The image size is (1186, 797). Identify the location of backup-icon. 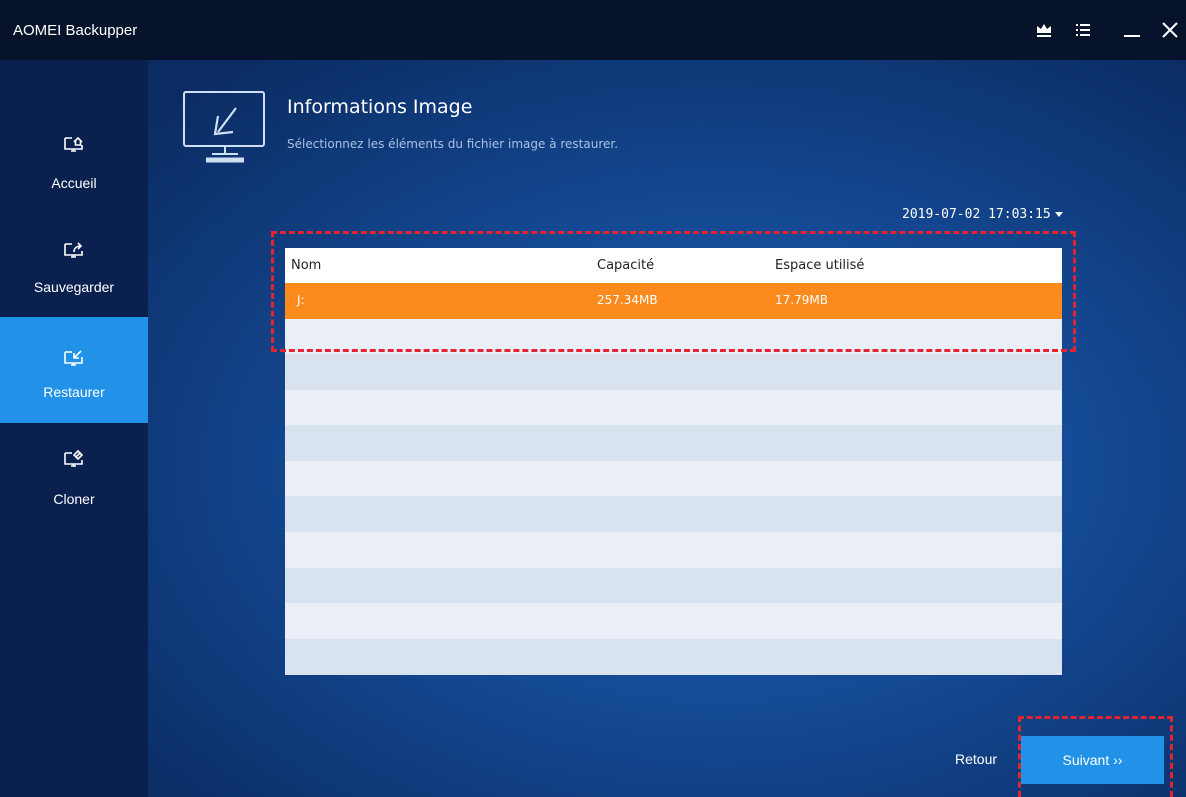
(74, 251).